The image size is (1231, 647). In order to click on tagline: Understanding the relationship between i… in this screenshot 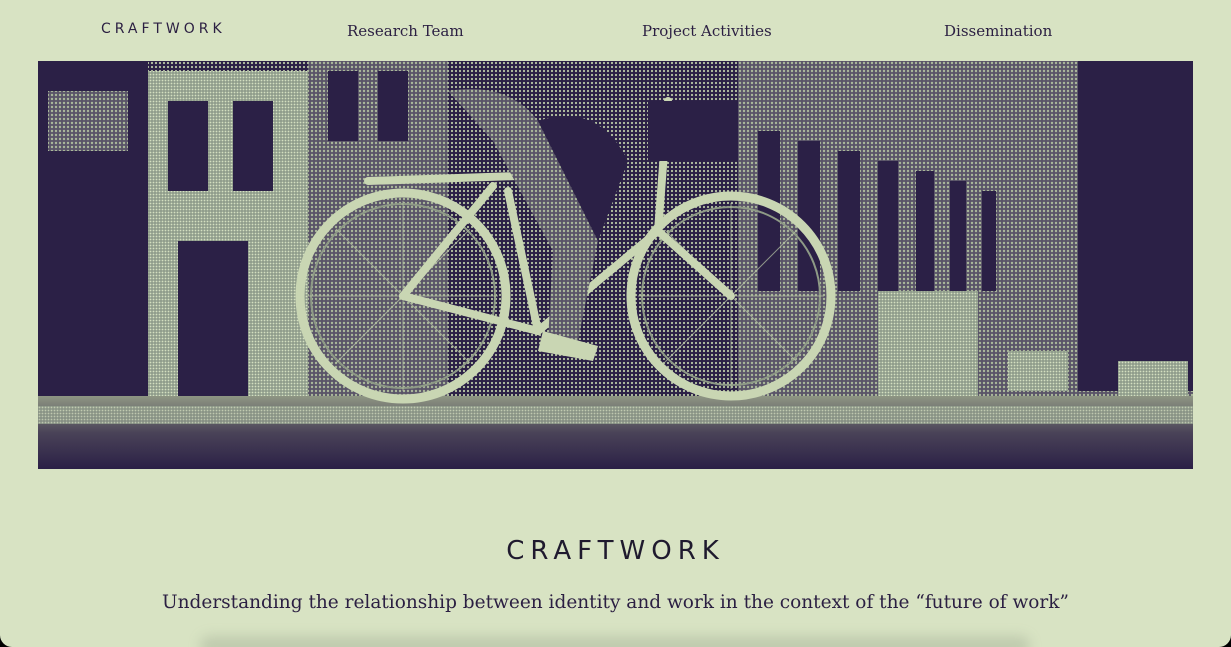, I will do `click(615, 602)`.